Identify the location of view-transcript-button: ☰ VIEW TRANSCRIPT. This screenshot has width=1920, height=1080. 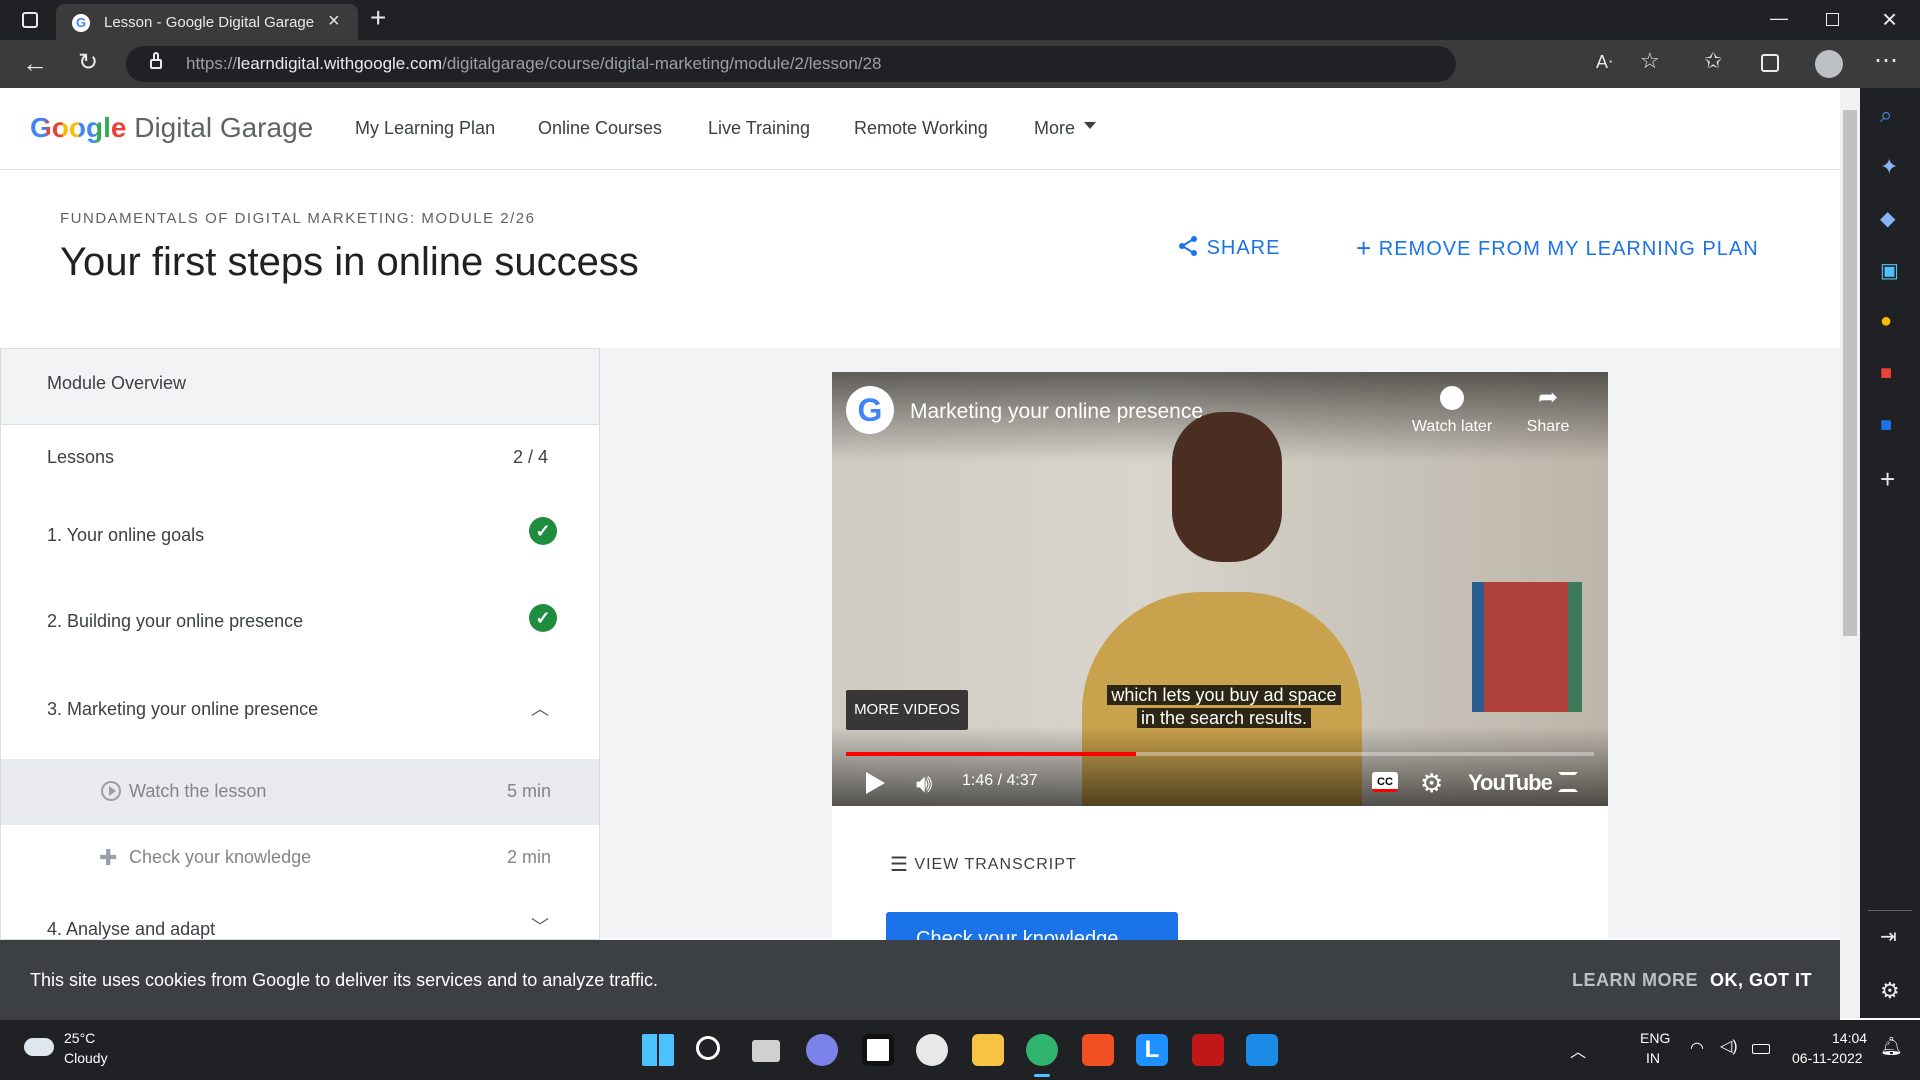
(983, 864).